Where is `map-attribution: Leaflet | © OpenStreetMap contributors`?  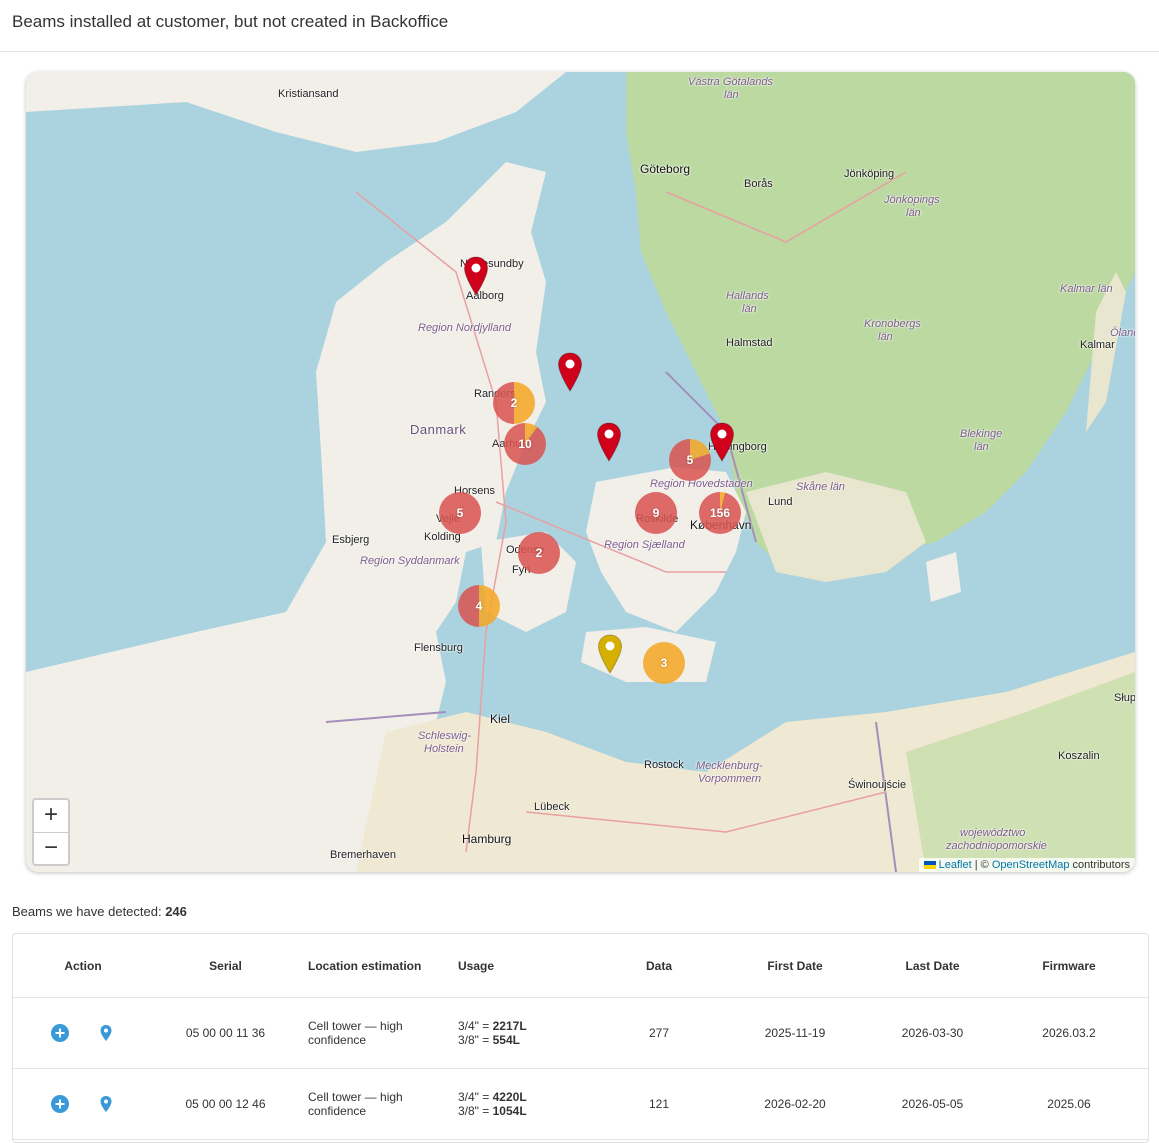
map-attribution: Leaflet | © OpenStreetMap contributors is located at coordinates (1026, 865).